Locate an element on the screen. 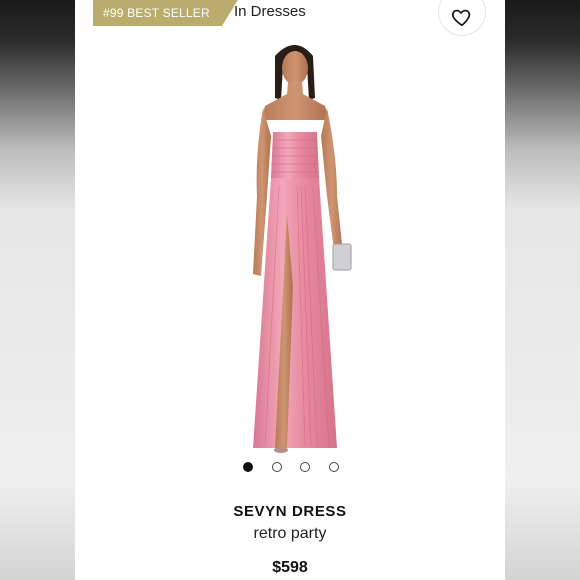 The image size is (580, 580). product-brand: retro party is located at coordinates (290, 534).